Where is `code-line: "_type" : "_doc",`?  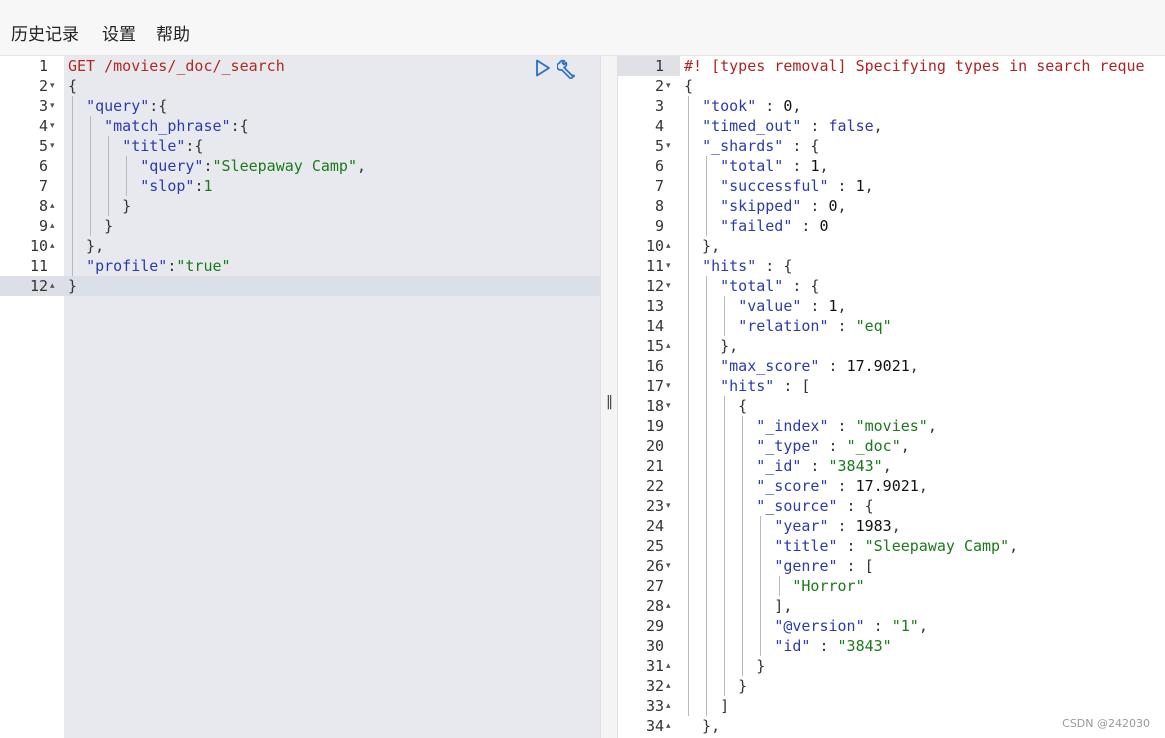 code-line: "_type" : "_doc", is located at coordinates (797, 446).